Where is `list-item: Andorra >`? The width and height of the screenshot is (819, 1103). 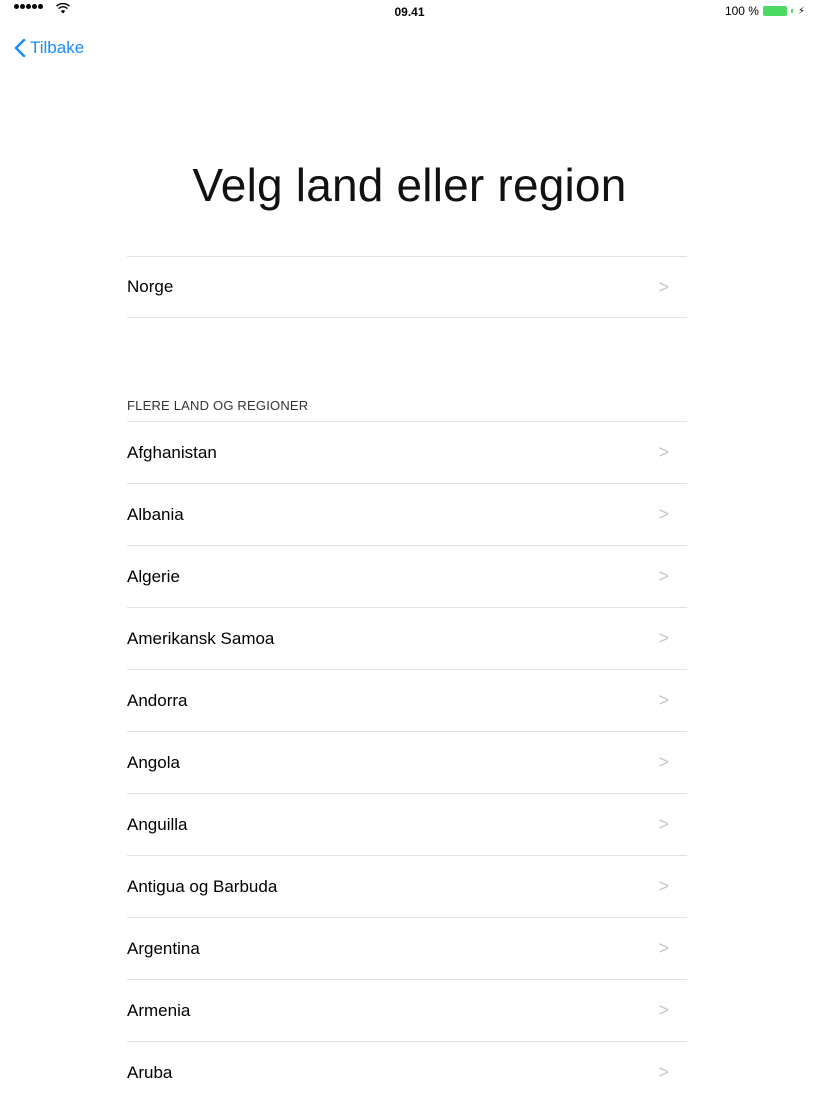 list-item: Andorra > is located at coordinates (407, 700).